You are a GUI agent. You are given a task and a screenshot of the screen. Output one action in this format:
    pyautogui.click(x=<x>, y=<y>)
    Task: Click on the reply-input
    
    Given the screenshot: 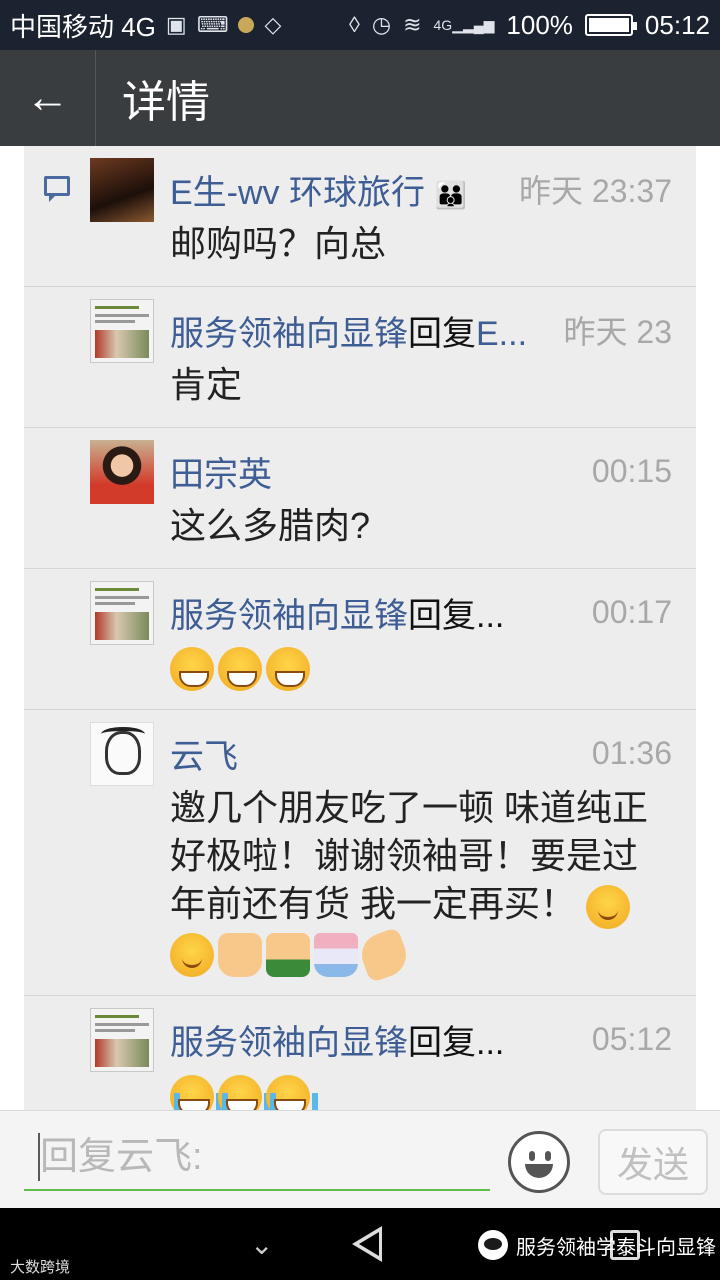 What is the action you would take?
    pyautogui.click(x=257, y=1158)
    